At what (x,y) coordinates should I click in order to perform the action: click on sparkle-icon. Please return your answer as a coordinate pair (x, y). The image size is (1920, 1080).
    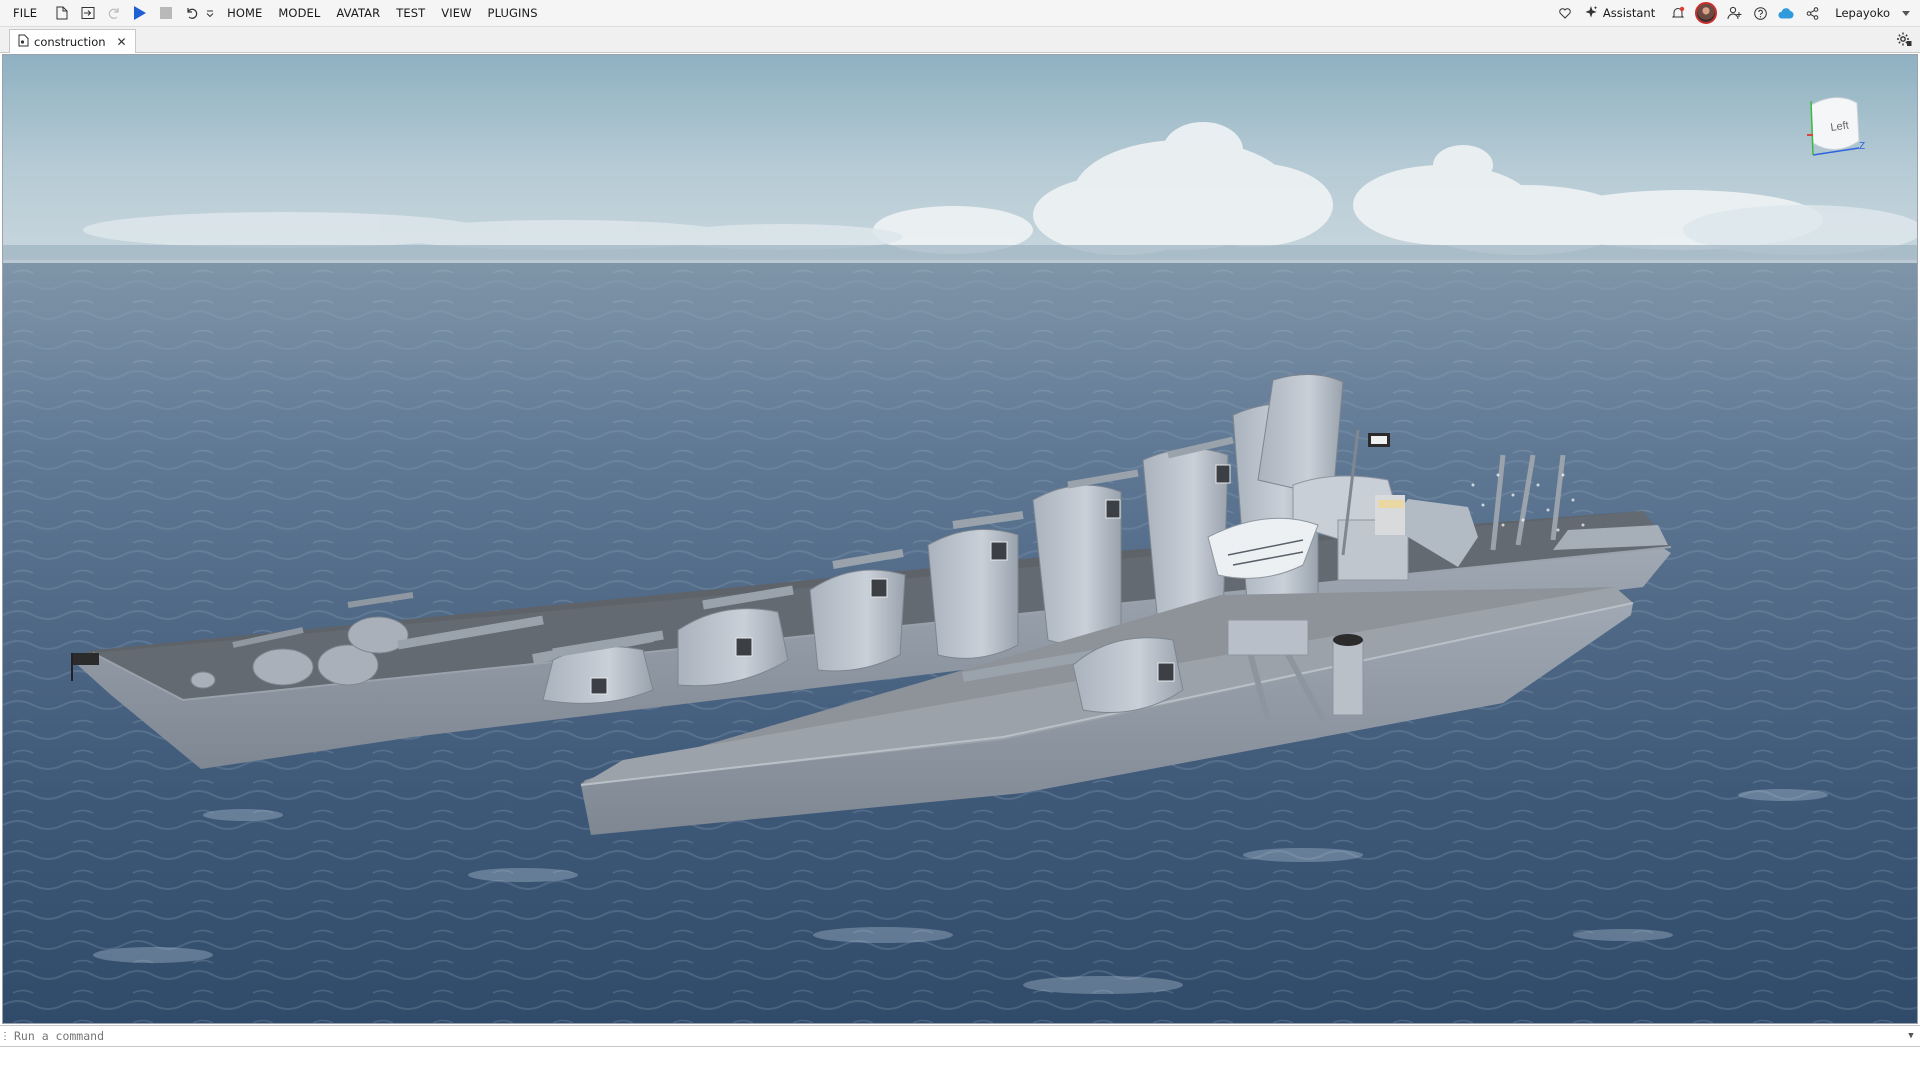
    Looking at the image, I should click on (1591, 13).